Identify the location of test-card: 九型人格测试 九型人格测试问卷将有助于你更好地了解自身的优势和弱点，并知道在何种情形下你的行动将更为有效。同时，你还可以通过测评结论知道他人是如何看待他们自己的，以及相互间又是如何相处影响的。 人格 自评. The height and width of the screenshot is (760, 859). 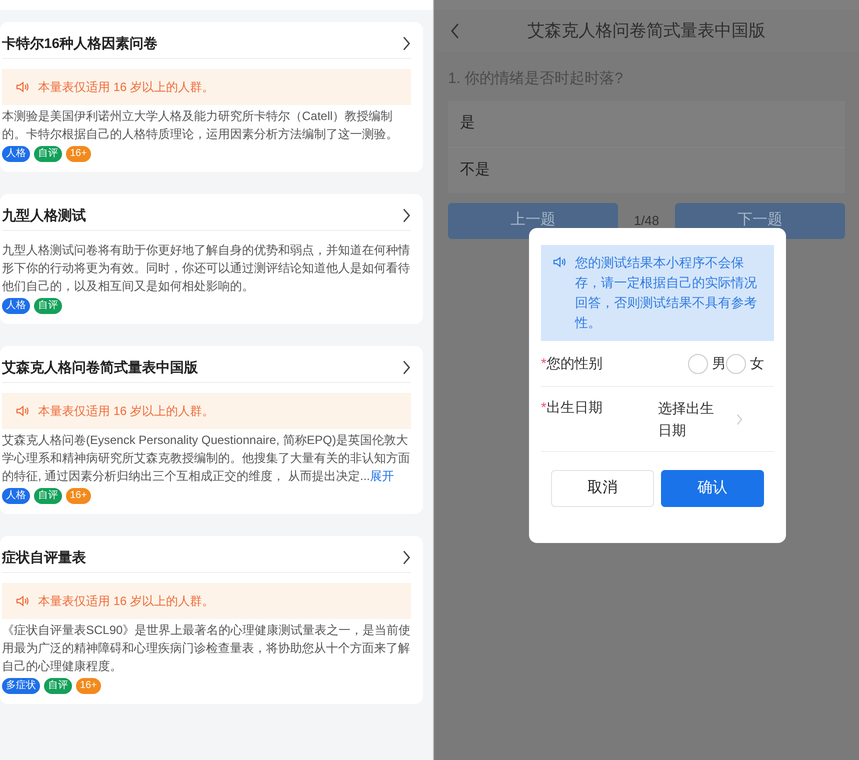
(211, 259).